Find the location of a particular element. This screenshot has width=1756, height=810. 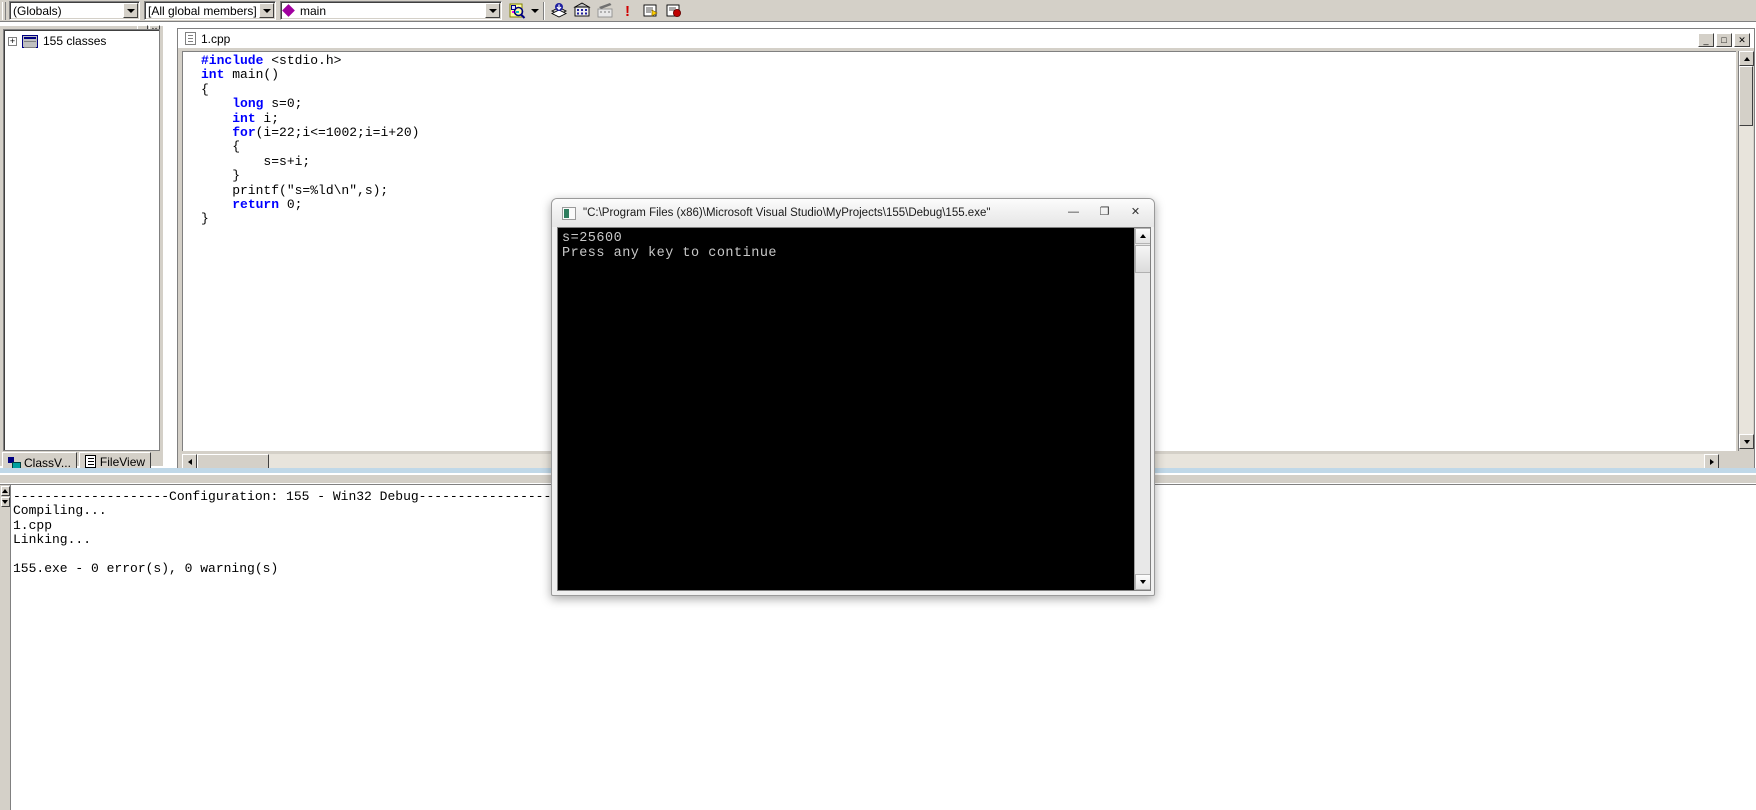

horizontal-scroll-thumb is located at coordinates (233, 461).